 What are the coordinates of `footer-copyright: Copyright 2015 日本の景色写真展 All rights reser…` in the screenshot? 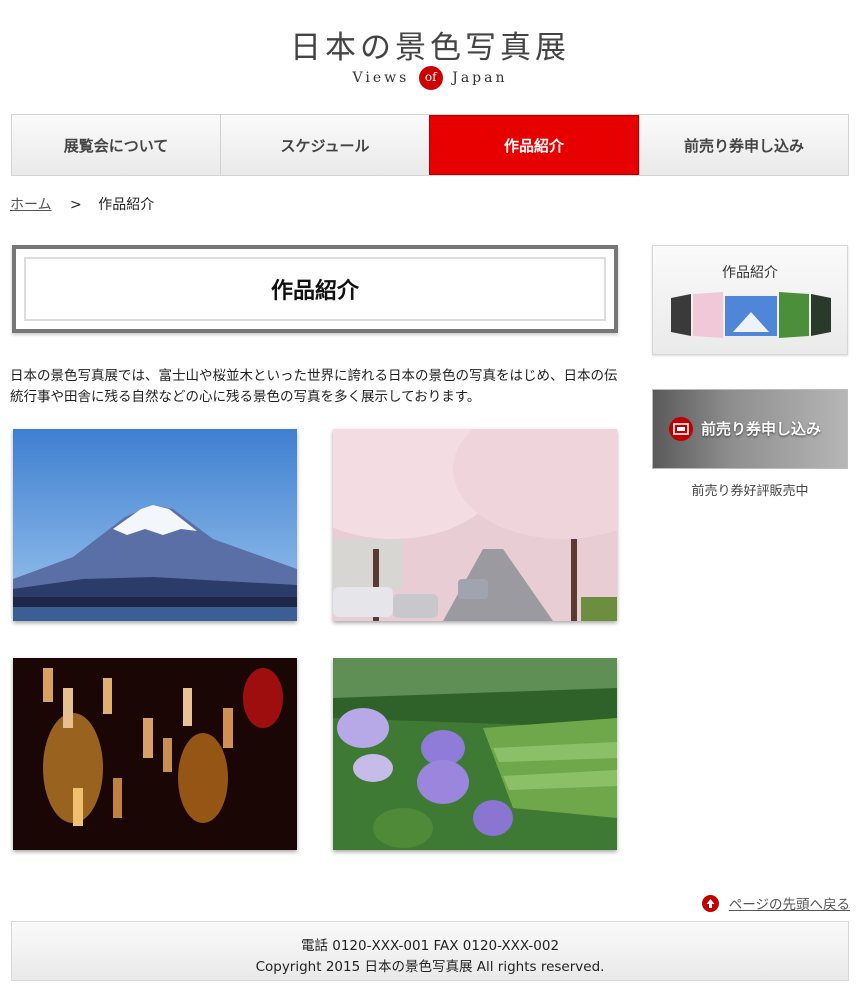 It's located at (430, 967).